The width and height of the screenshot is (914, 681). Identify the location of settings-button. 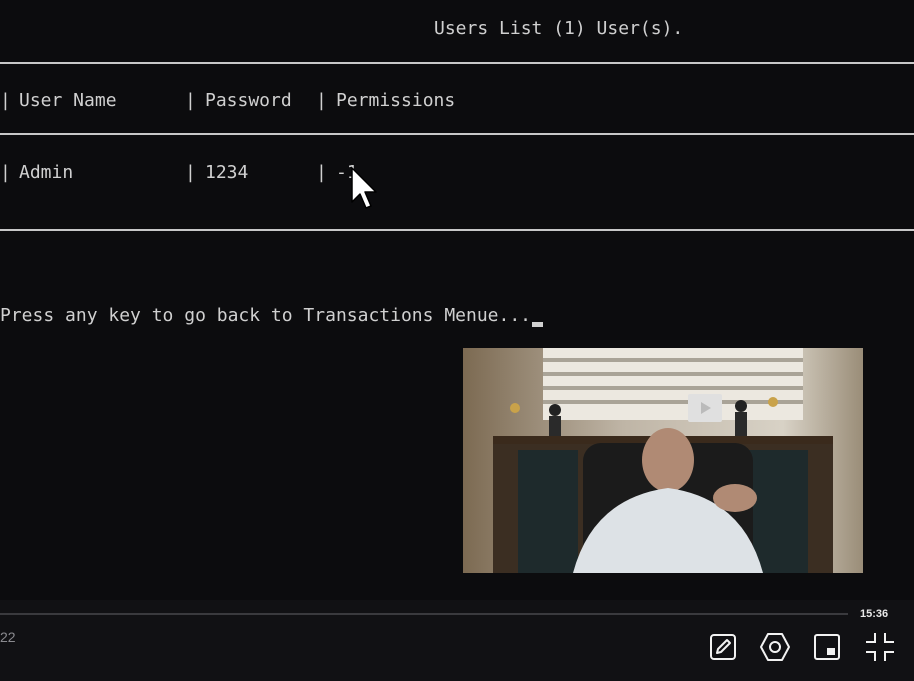
(775, 647).